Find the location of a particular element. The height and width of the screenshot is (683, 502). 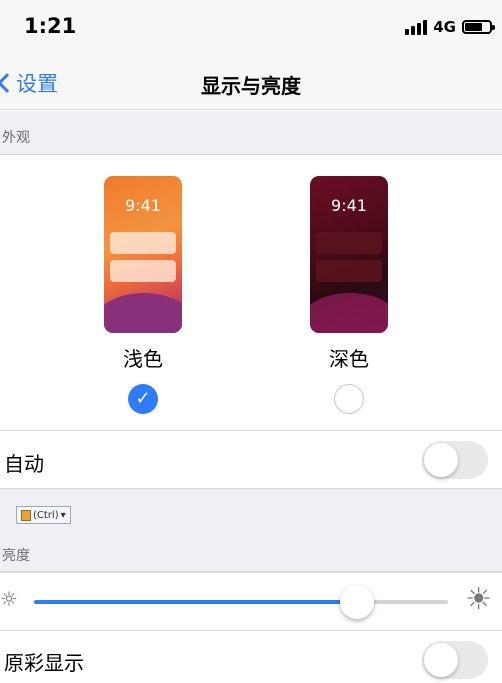

appearance-option-light: 9:41 浅色 ✓ is located at coordinates (143, 295).